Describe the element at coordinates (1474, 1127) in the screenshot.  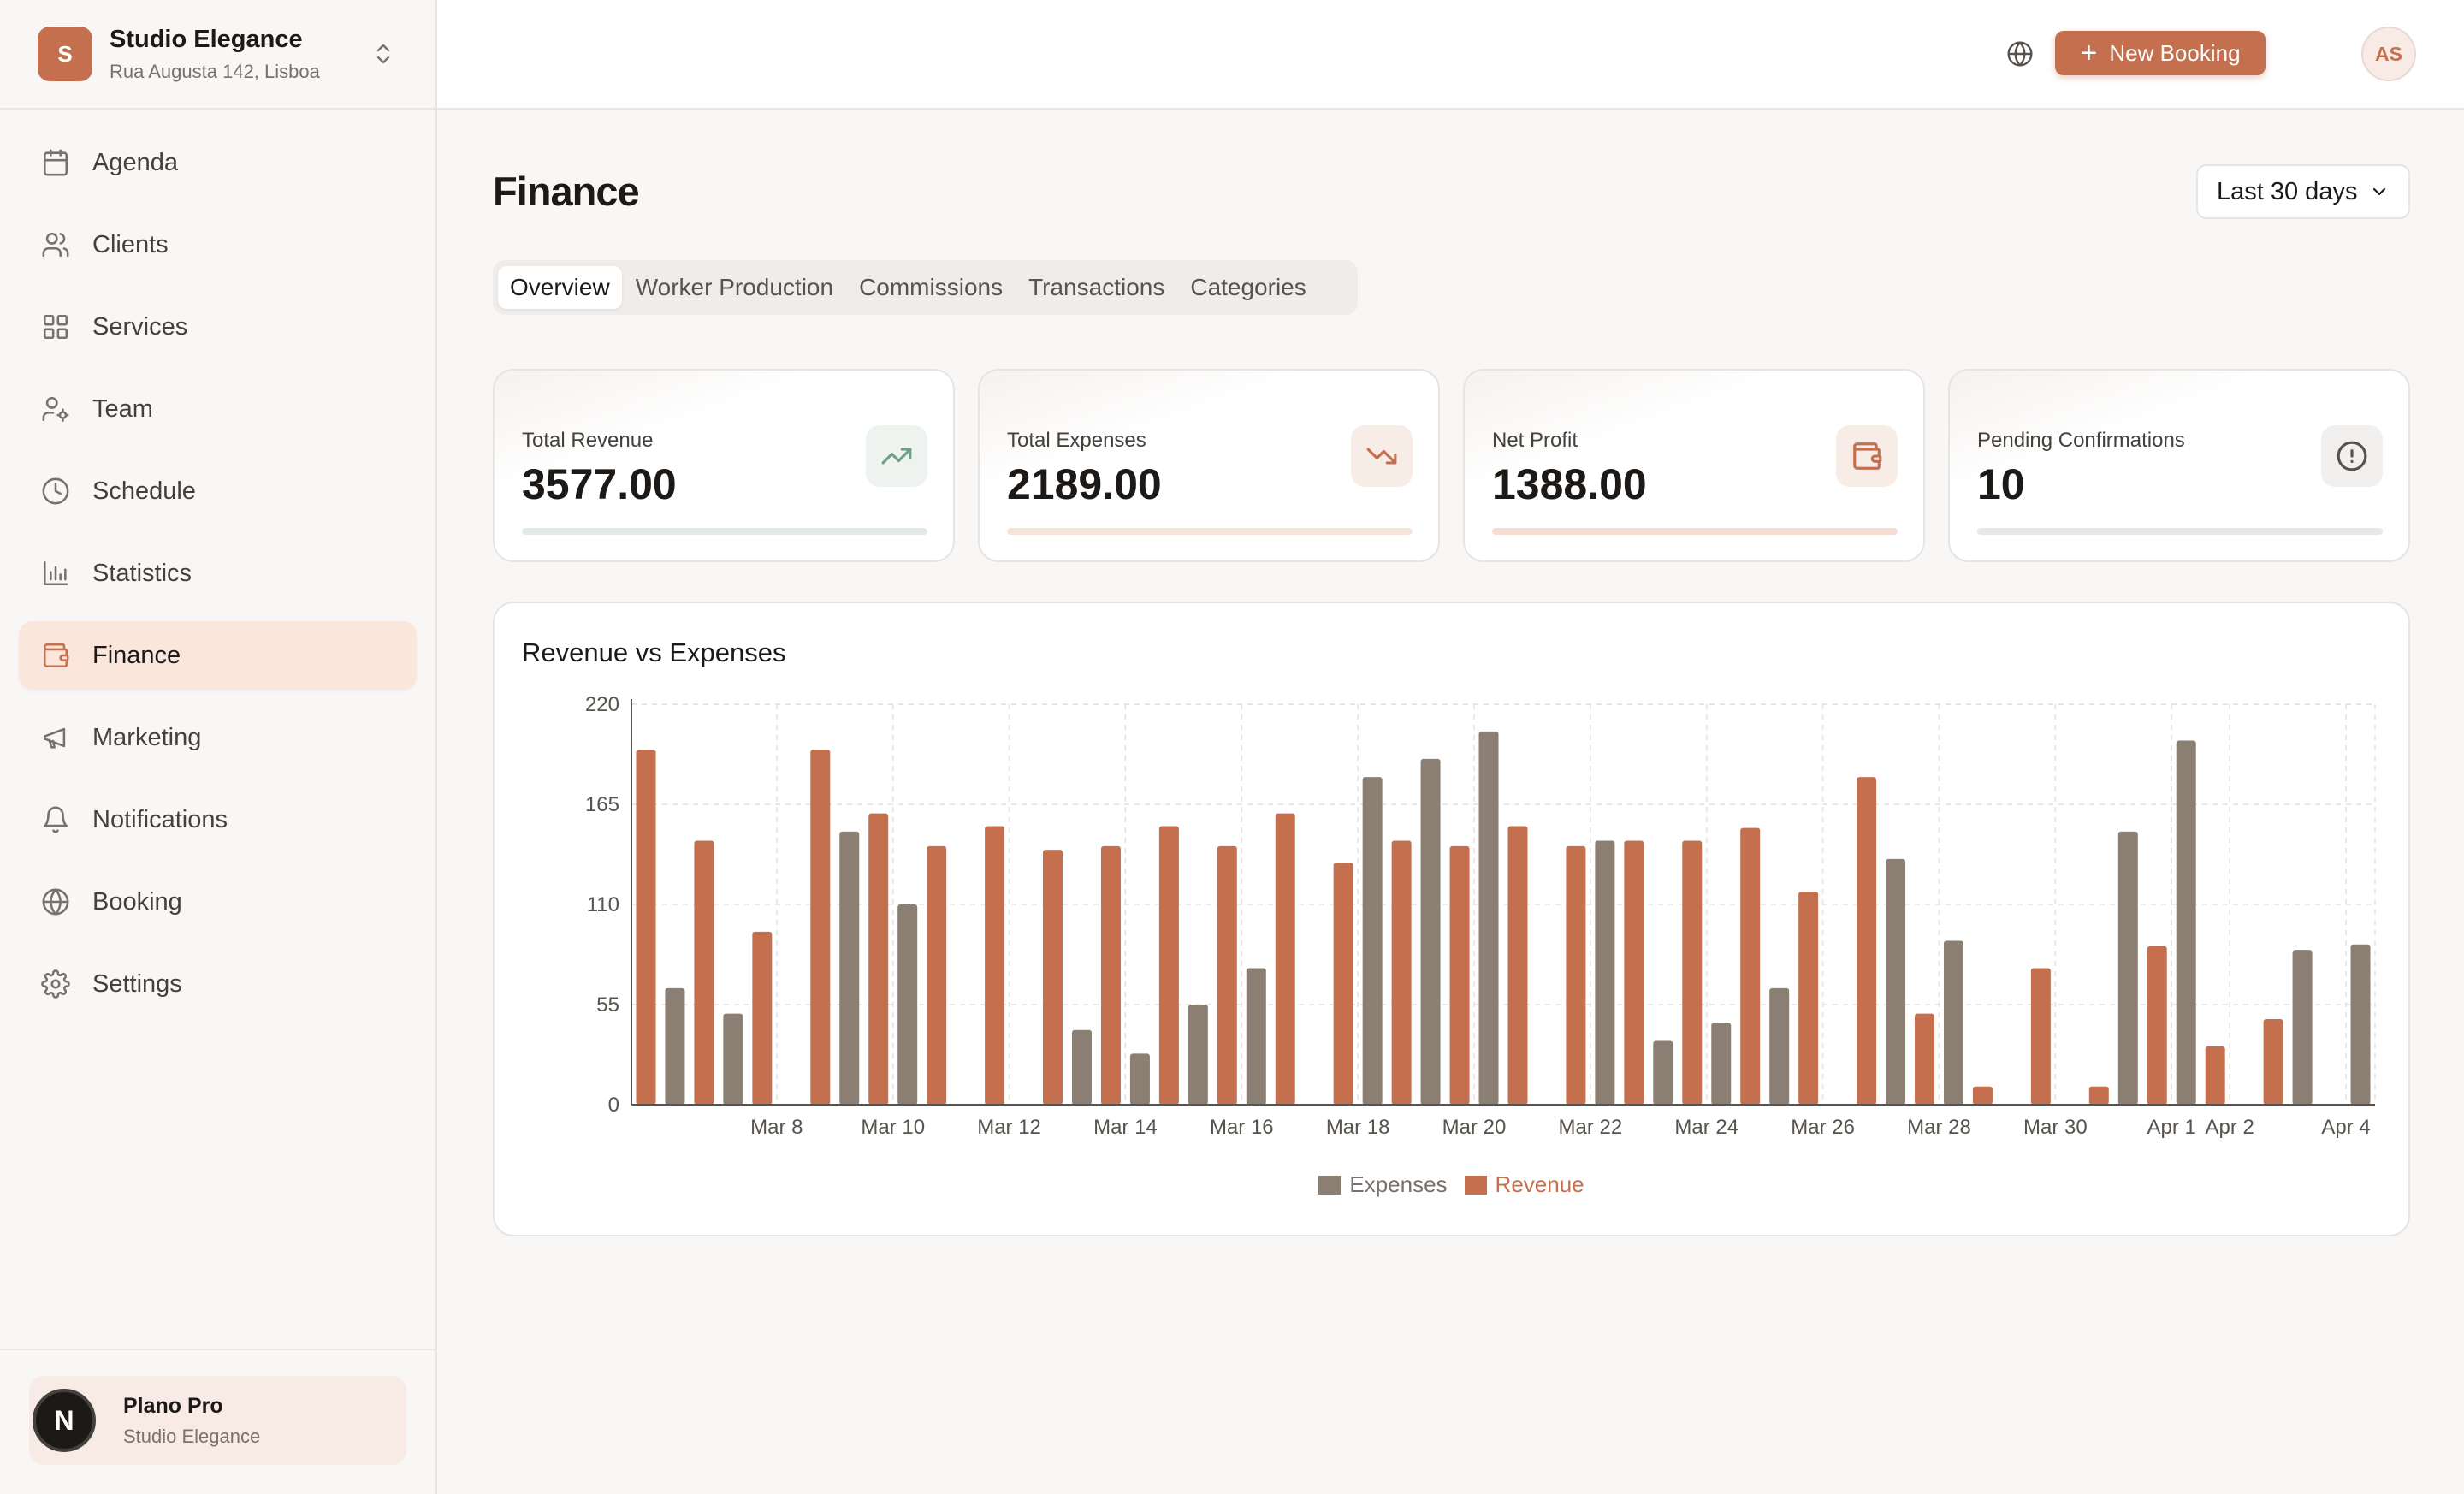
I see `x-tick-label: Mar 20` at that location.